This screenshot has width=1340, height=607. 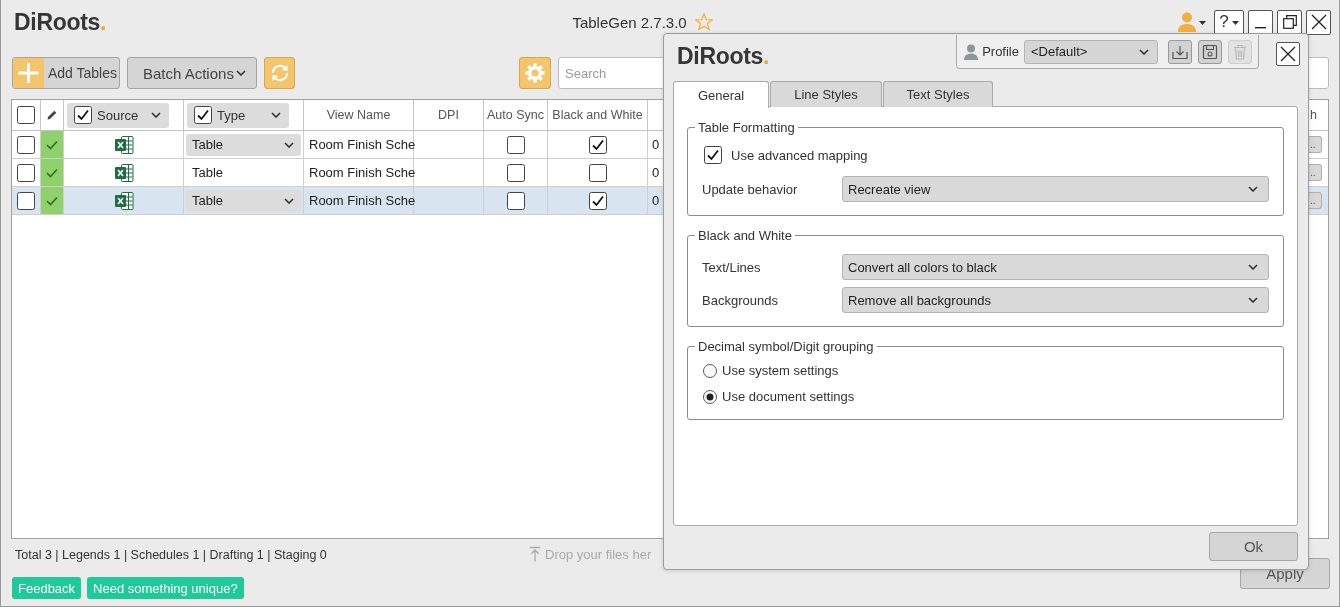 I want to click on radio-label: Use document settings, so click(x=788, y=396).